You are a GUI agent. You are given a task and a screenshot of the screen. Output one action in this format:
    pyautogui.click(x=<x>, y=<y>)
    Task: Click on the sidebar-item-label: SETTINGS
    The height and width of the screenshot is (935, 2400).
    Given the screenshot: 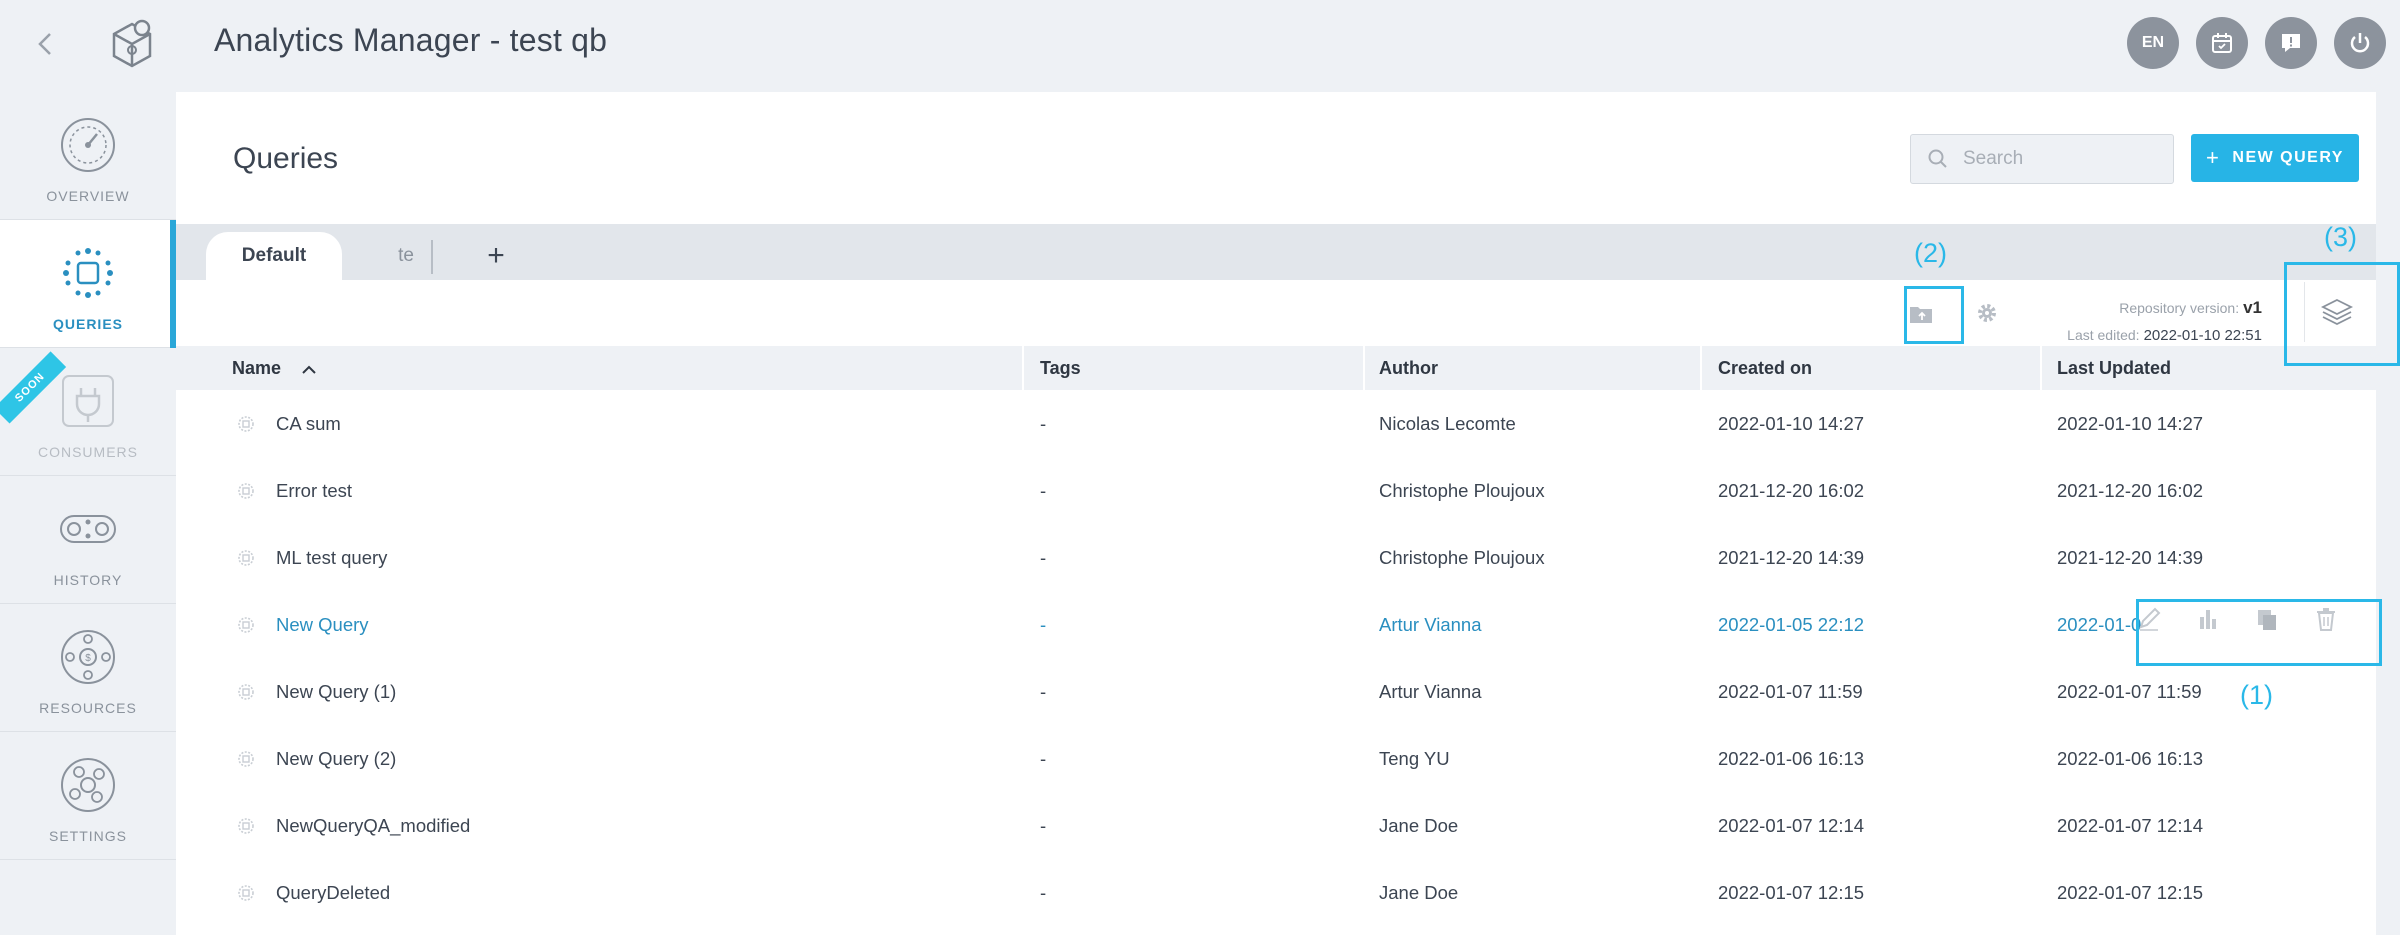 What is the action you would take?
    pyautogui.click(x=87, y=836)
    